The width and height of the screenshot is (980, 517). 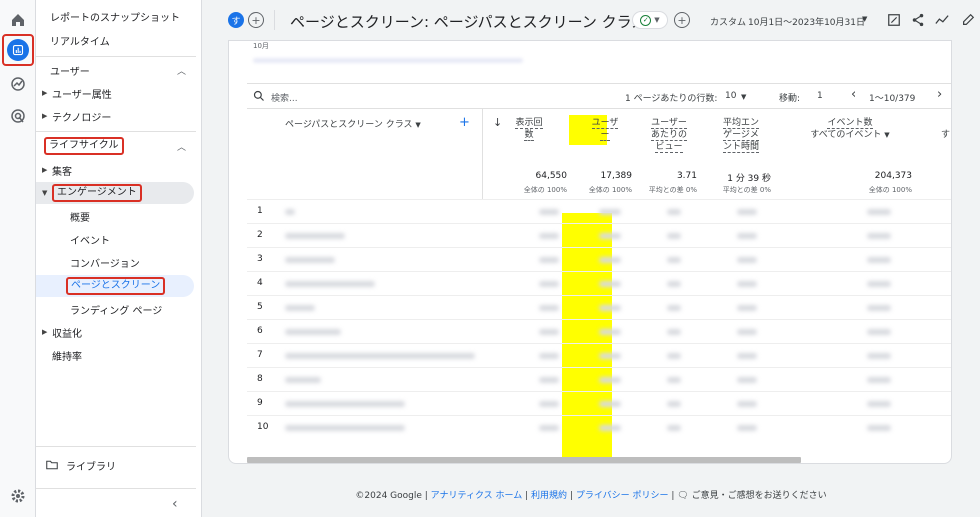 What do you see at coordinates (894, 20) in the screenshot?
I see `customize-report-icon` at bounding box center [894, 20].